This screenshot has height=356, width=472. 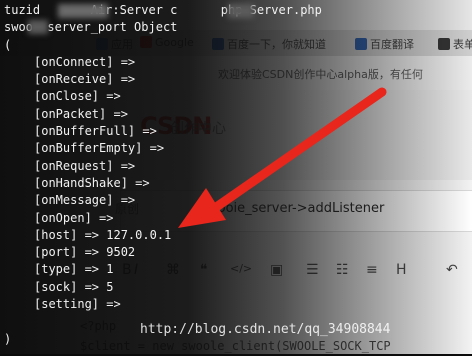 What do you see at coordinates (265, 329) in the screenshot?
I see `watermark: http://blog.csdn.net/qq_34908844` at bounding box center [265, 329].